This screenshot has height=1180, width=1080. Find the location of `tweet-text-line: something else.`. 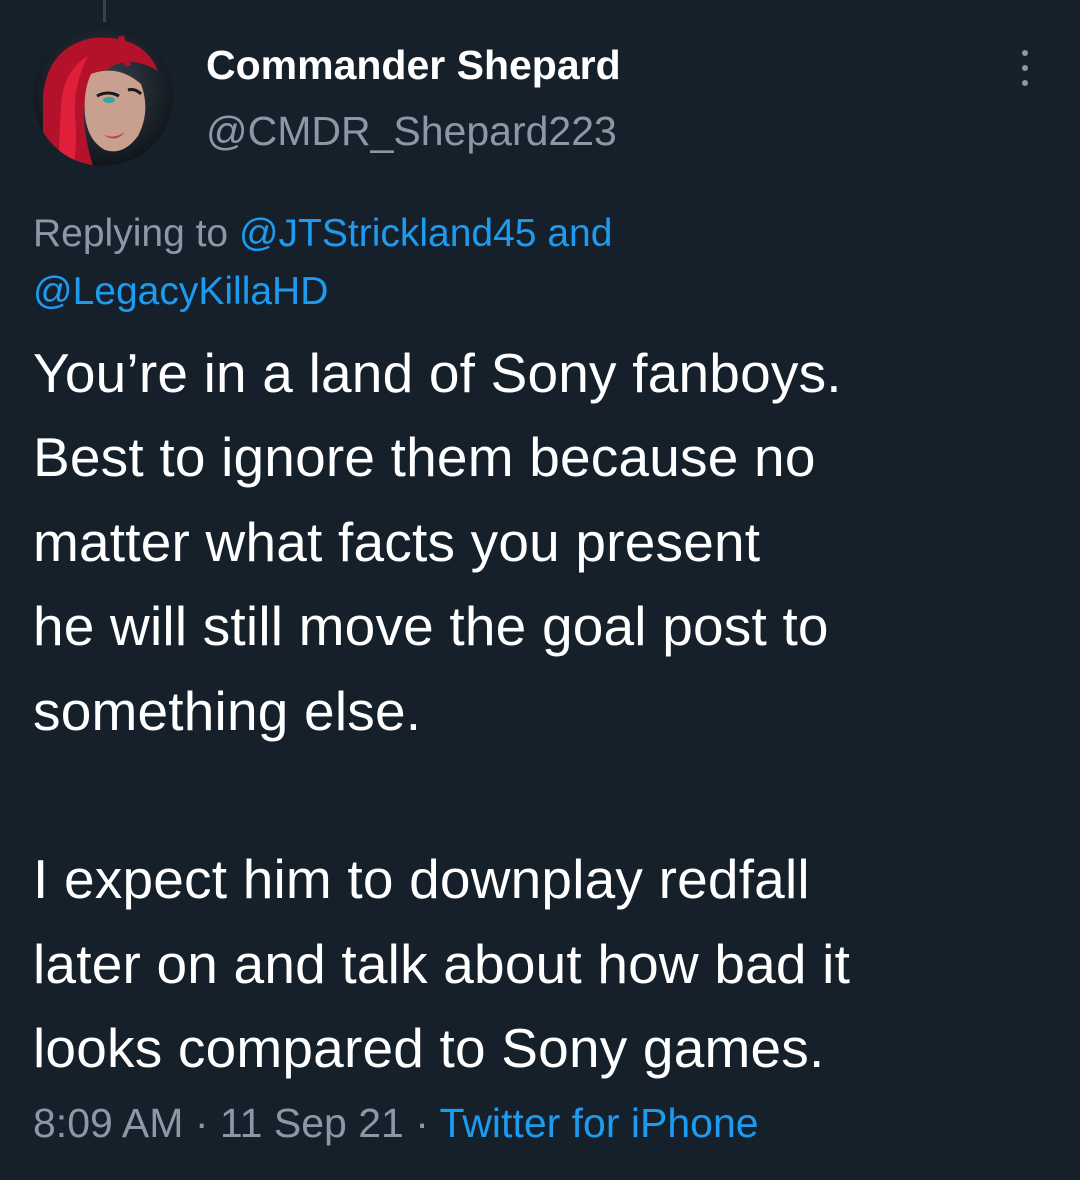

tweet-text-line: something else. is located at coordinates (227, 710).